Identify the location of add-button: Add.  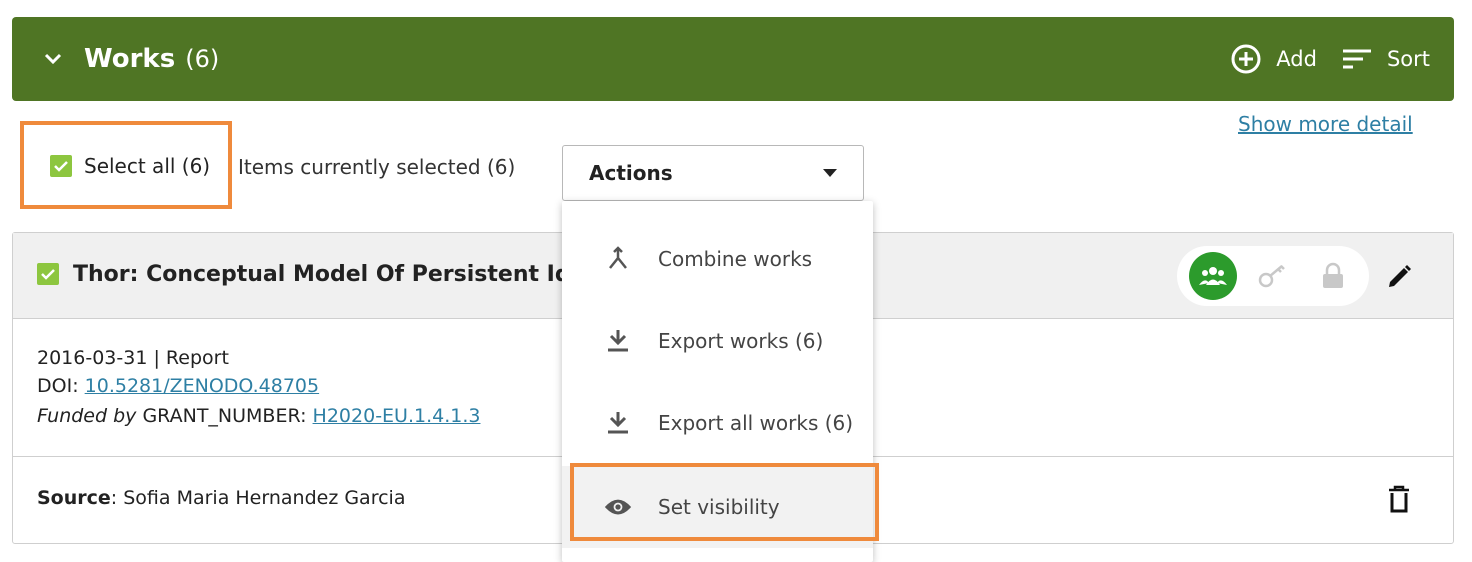
(1273, 59).